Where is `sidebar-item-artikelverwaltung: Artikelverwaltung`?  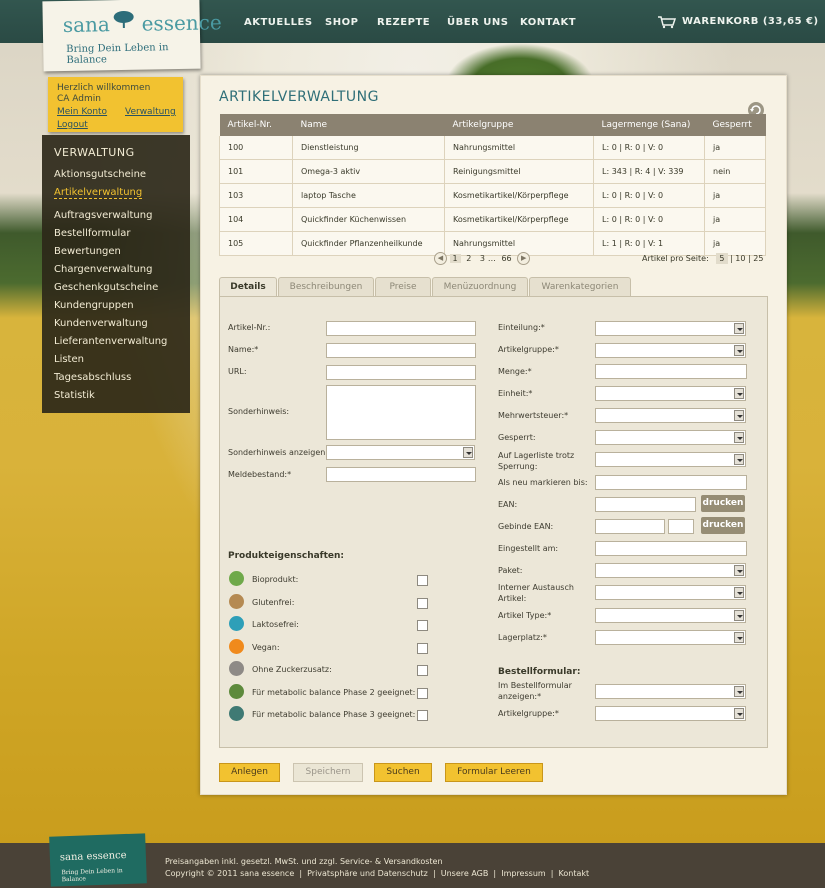
sidebar-item-artikelverwaltung: Artikelverwaltung is located at coordinates (98, 193).